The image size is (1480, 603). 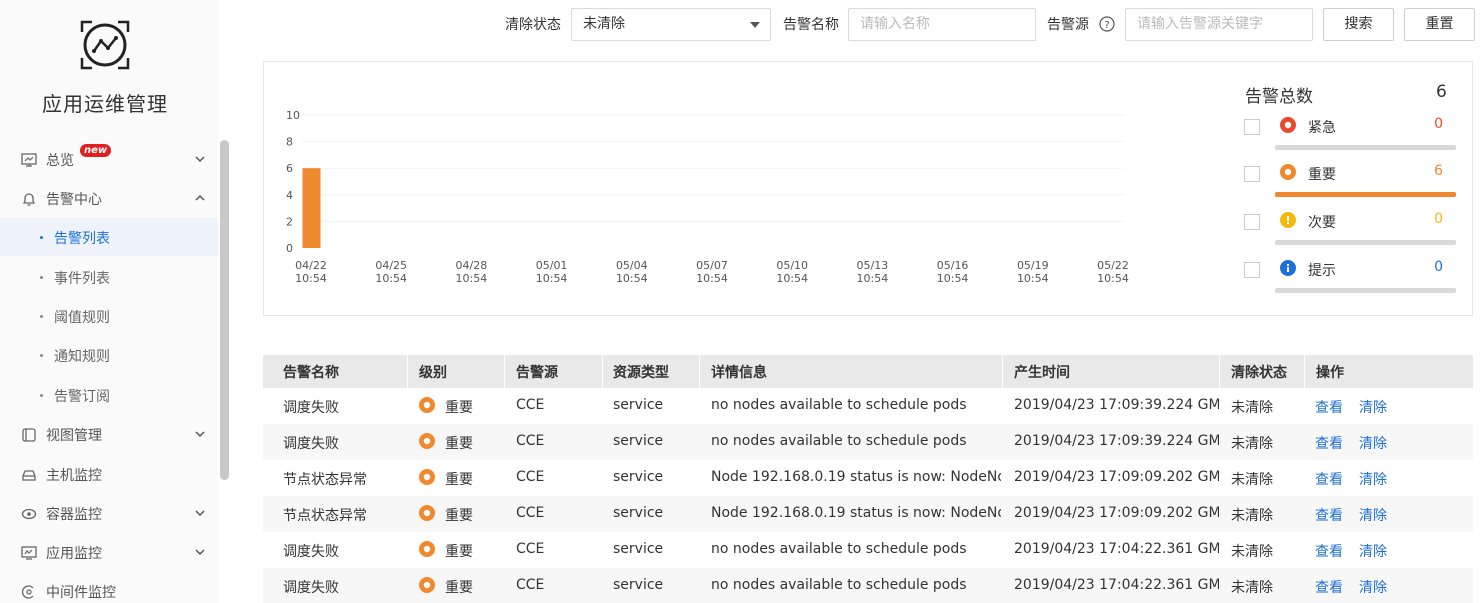 What do you see at coordinates (311, 552) in the screenshot?
I see `cell-alarm-name: 调度失败` at bounding box center [311, 552].